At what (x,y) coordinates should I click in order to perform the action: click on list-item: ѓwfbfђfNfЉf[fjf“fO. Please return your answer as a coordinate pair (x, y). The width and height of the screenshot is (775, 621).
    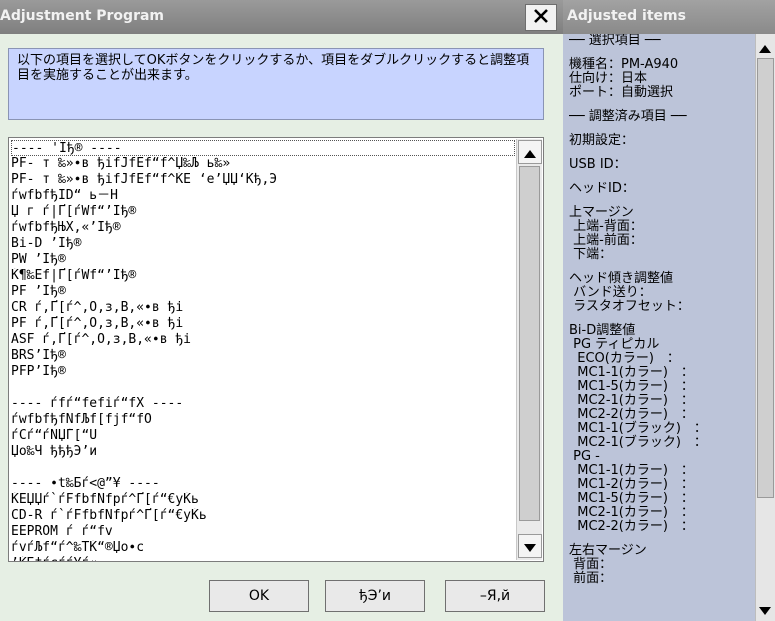
    Looking at the image, I should click on (263, 420).